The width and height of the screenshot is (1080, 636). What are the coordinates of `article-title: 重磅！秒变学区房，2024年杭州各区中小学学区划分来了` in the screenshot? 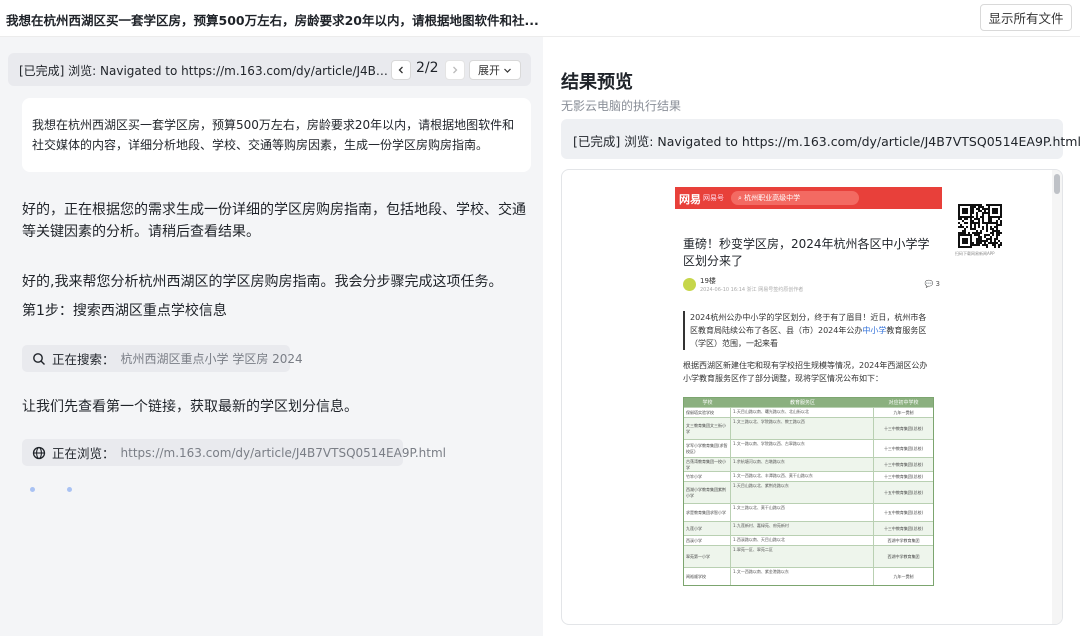 It's located at (806, 252).